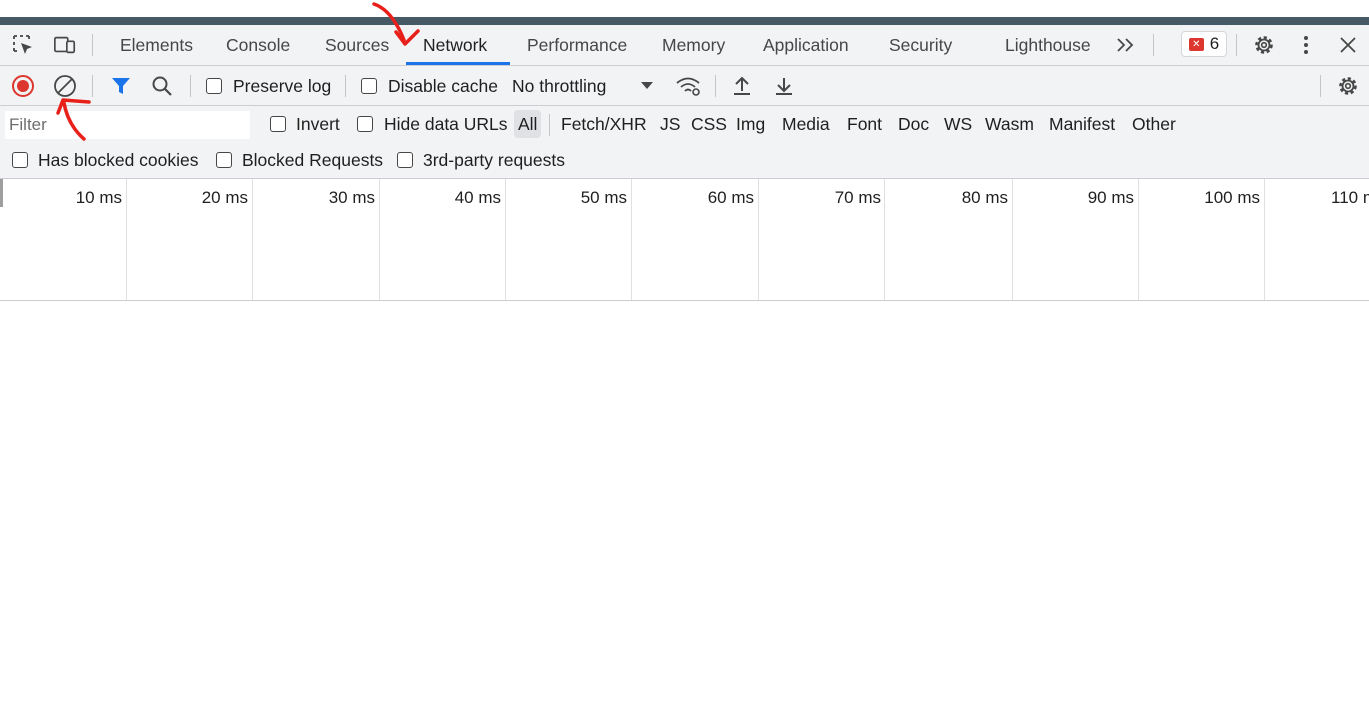  Describe the element at coordinates (156, 45) in the screenshot. I see `tab-elements: Elements` at that location.